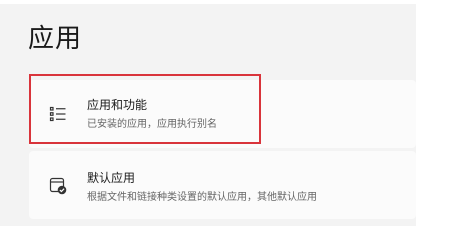 This screenshot has width=449, height=240. What do you see at coordinates (58, 114) in the screenshot?
I see `apps-list-icon` at bounding box center [58, 114].